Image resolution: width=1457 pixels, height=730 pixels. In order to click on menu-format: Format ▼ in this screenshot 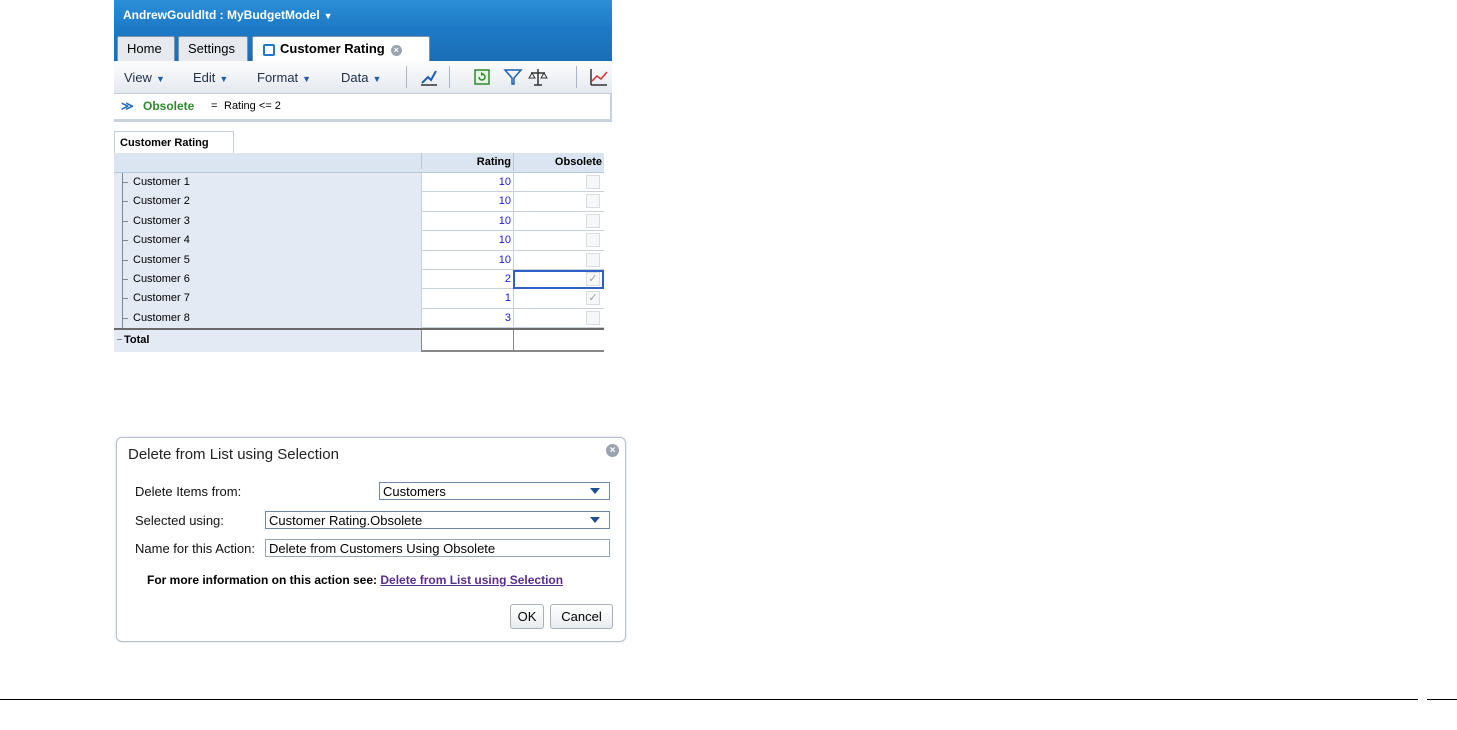, I will do `click(284, 77)`.